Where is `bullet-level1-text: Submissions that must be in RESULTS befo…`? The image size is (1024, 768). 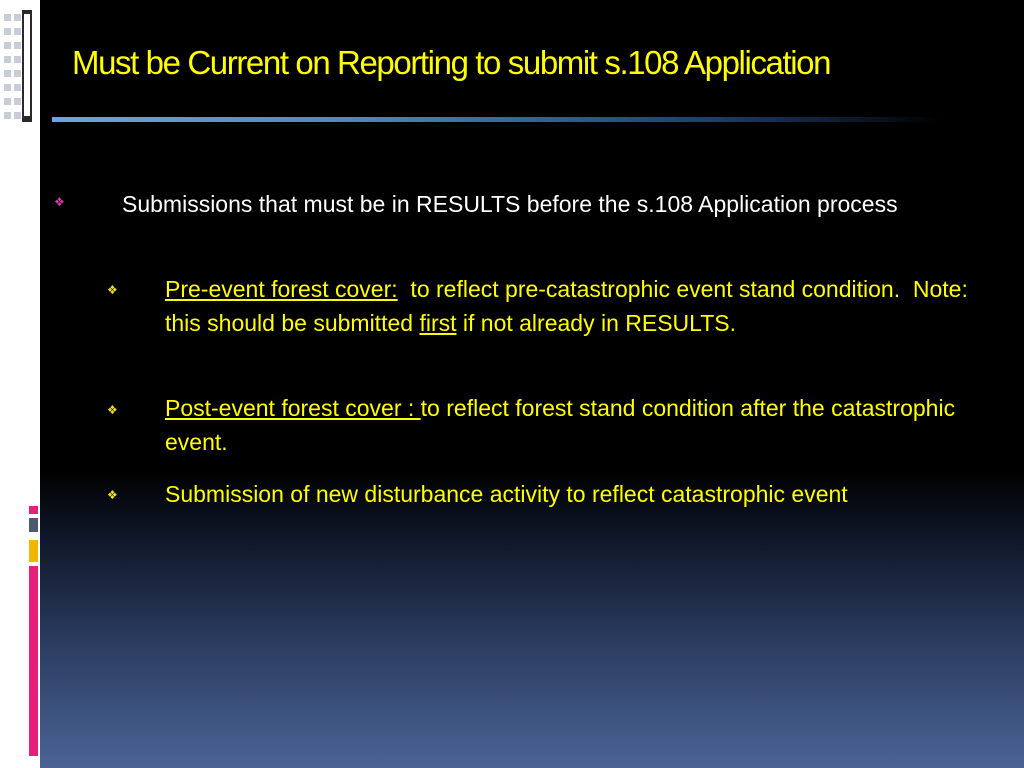
bullet-level1-text: Submissions that must be in RESULTS befo… is located at coordinates (510, 204).